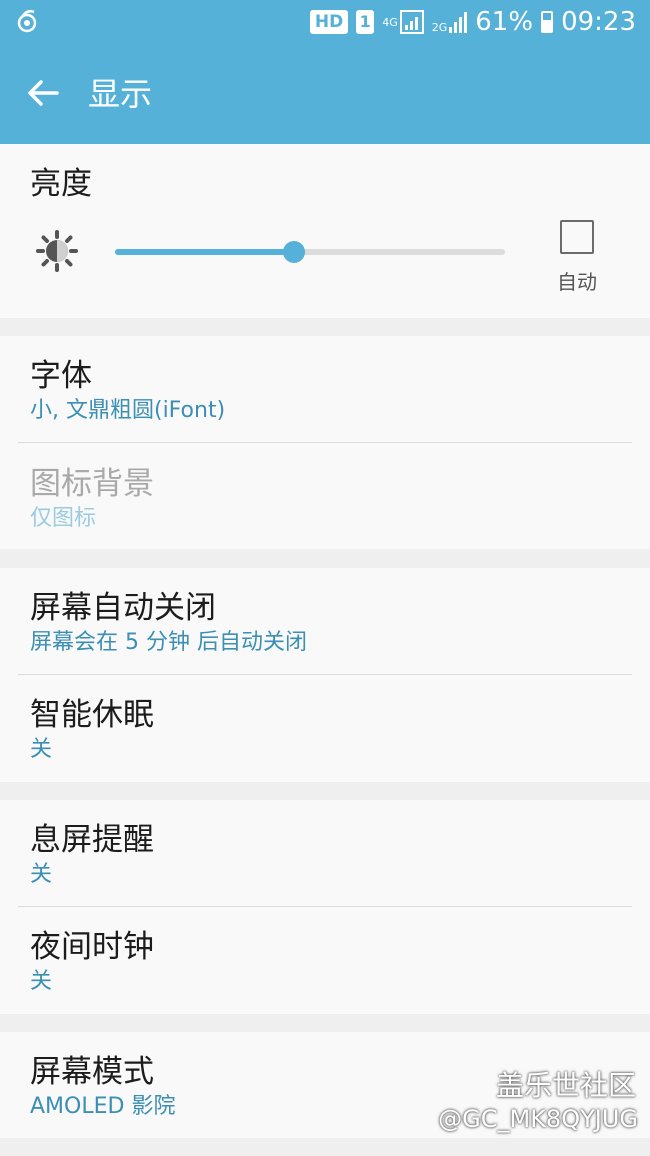 The image size is (650, 1156). Describe the element at coordinates (41, 749) in the screenshot. I see `smart-stay-row-subtitle: 关` at that location.